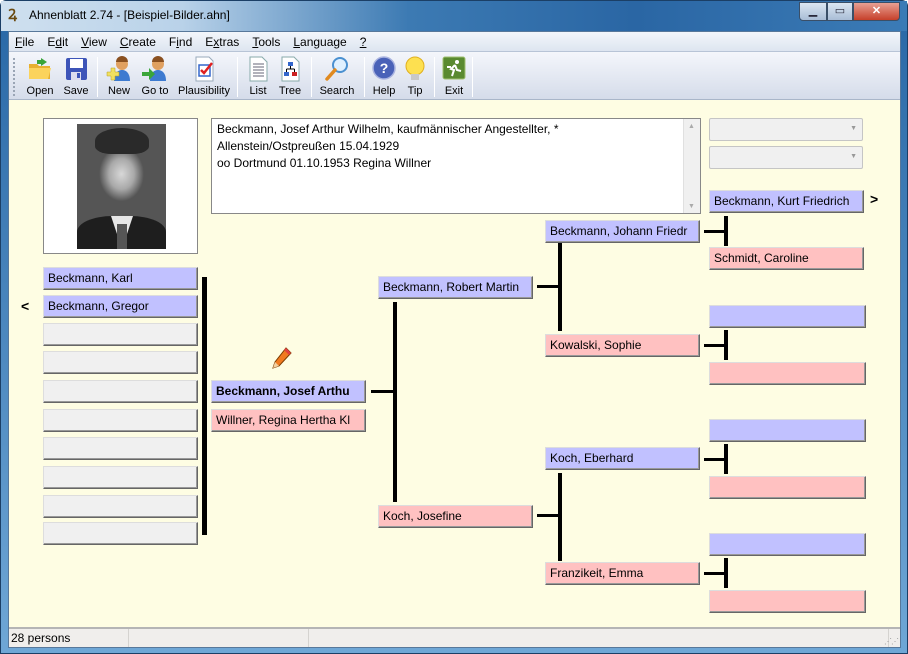 The width and height of the screenshot is (908, 654). Describe the element at coordinates (786, 129) in the screenshot. I see `combo-select-1: ▼` at that location.